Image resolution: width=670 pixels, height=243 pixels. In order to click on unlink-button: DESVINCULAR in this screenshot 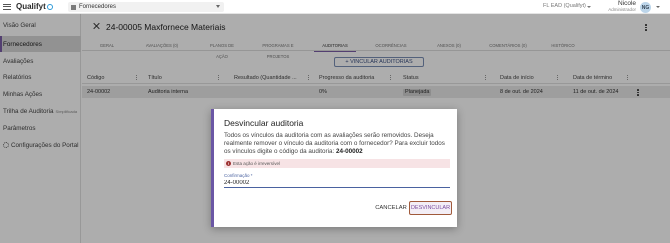, I will do `click(430, 208)`.